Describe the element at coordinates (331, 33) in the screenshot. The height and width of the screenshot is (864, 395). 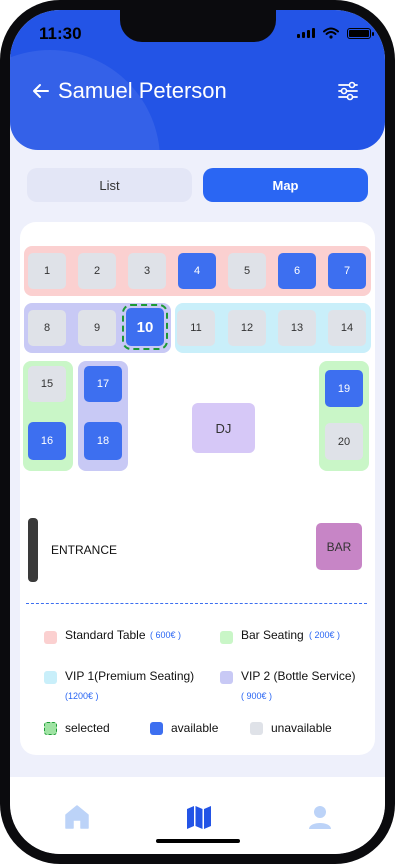
I see `wifi-icon` at that location.